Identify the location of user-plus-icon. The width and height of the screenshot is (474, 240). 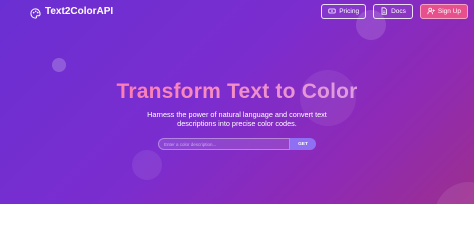
(431, 12).